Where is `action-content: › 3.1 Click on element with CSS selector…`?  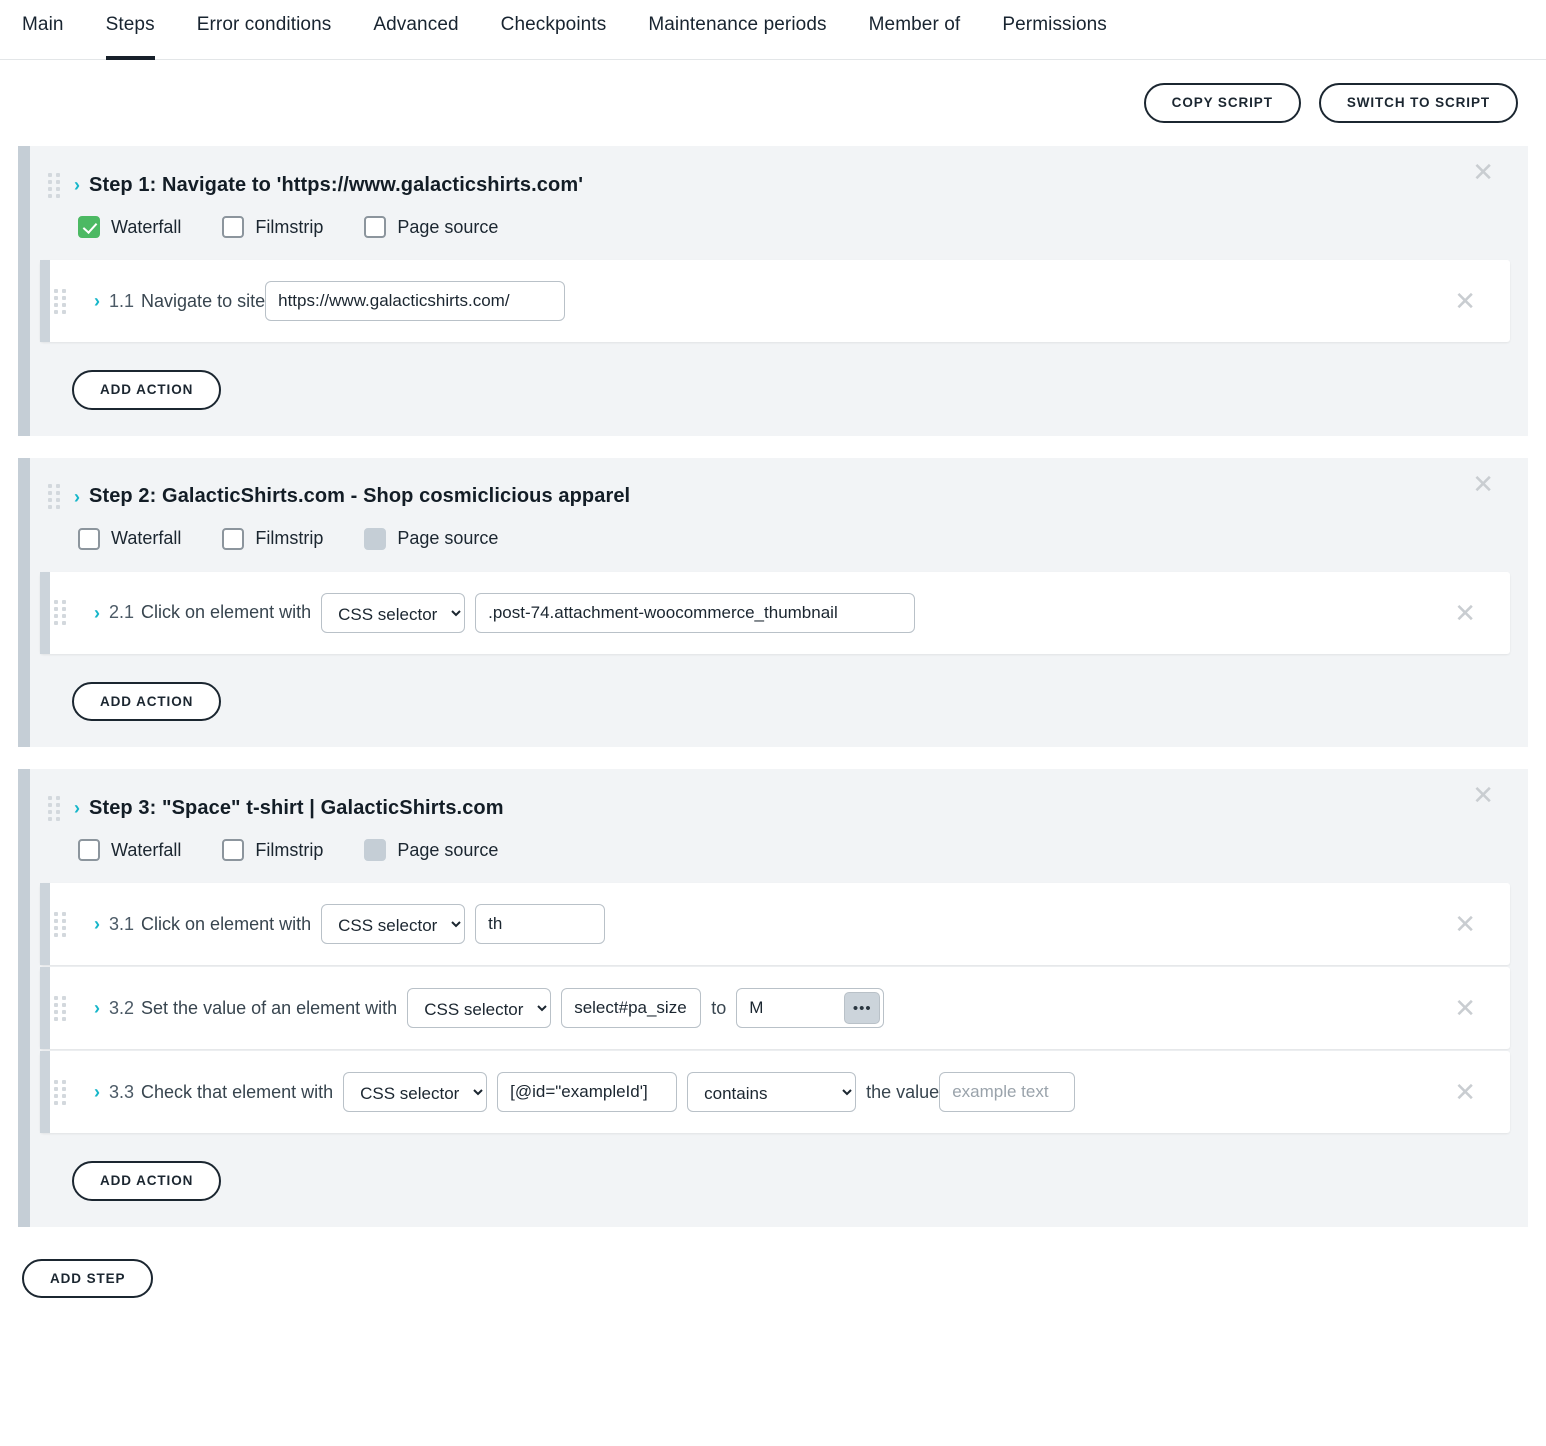
action-content: › 3.1 Click on element with CSS selector… is located at coordinates (795, 924).